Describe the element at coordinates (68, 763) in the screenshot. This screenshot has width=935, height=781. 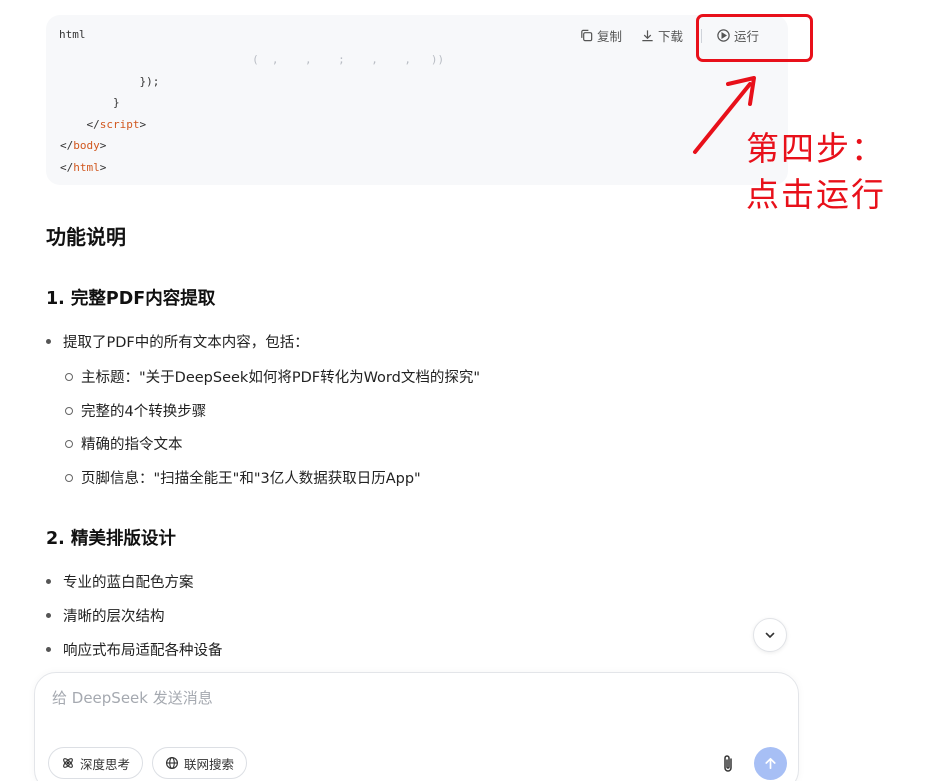
I see `atom-icon` at that location.